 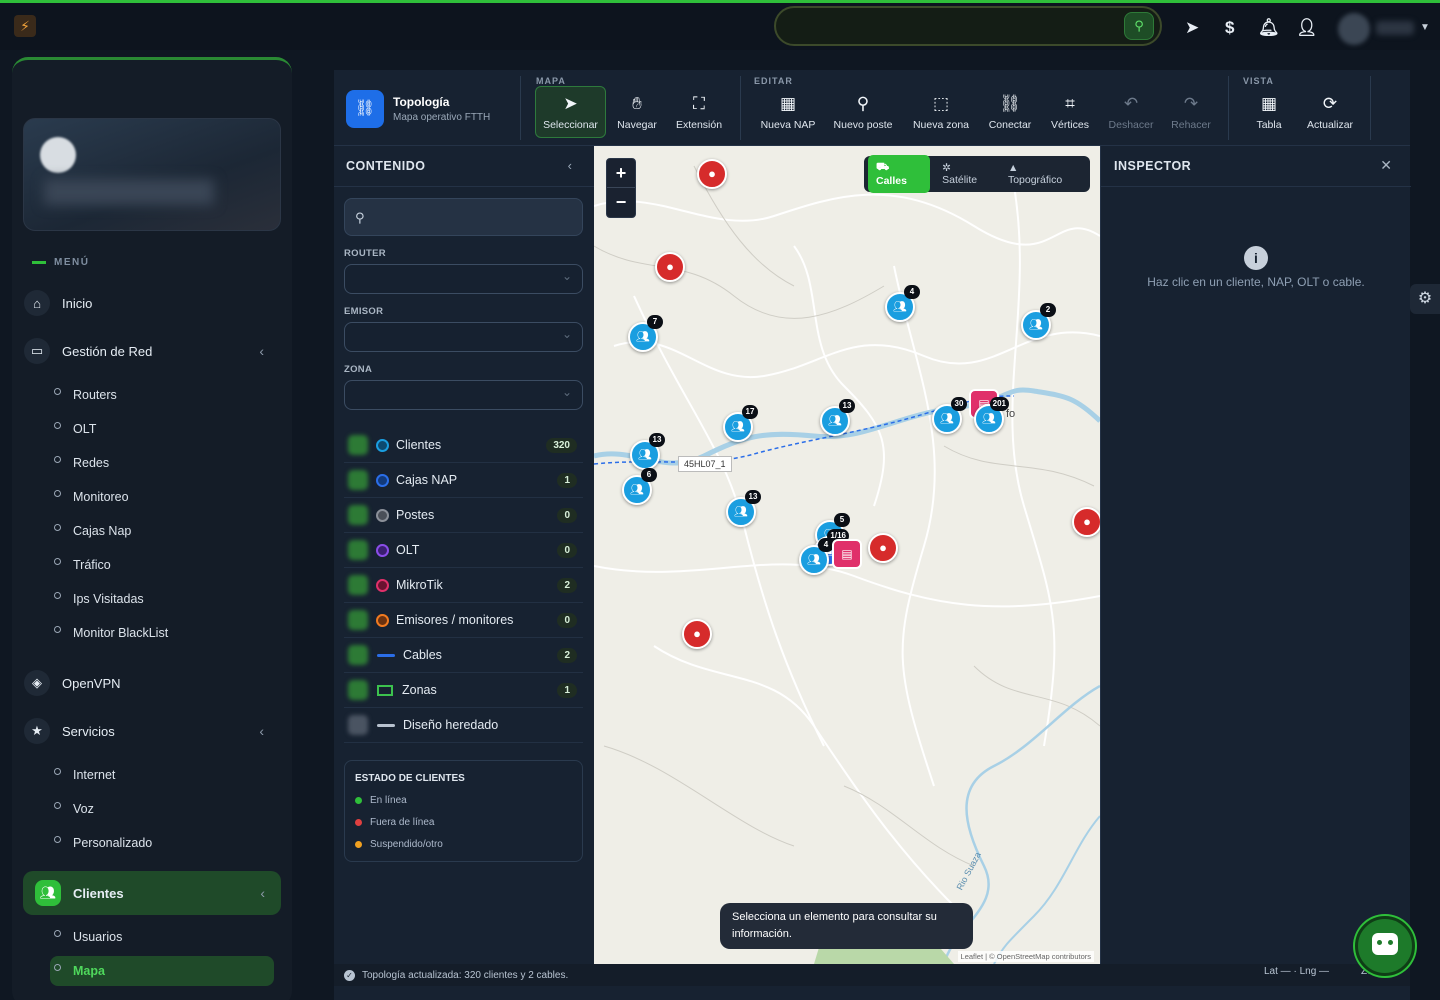 I want to click on layer-row-diseno-heredado: Diseño heredado, so click(x=463, y=725).